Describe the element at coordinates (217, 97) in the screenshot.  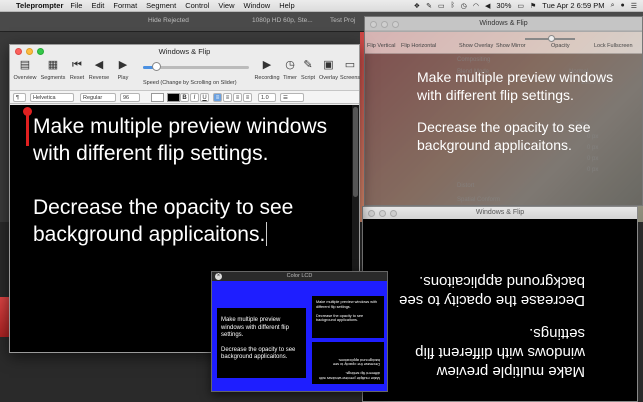
I see `align-left-icon: ≡` at that location.